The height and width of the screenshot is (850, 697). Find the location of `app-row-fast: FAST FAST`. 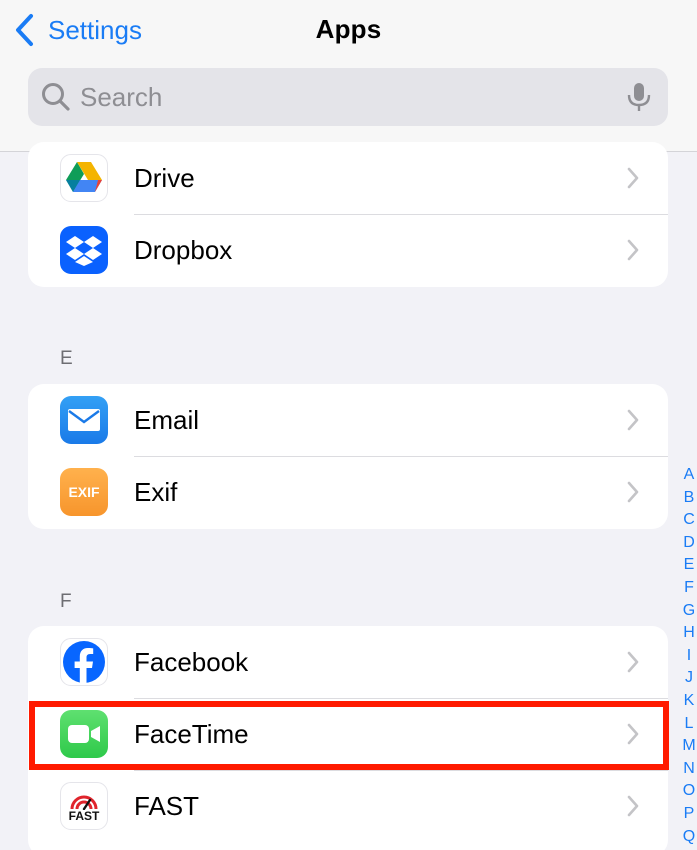

app-row-fast: FAST FAST is located at coordinates (348, 806).